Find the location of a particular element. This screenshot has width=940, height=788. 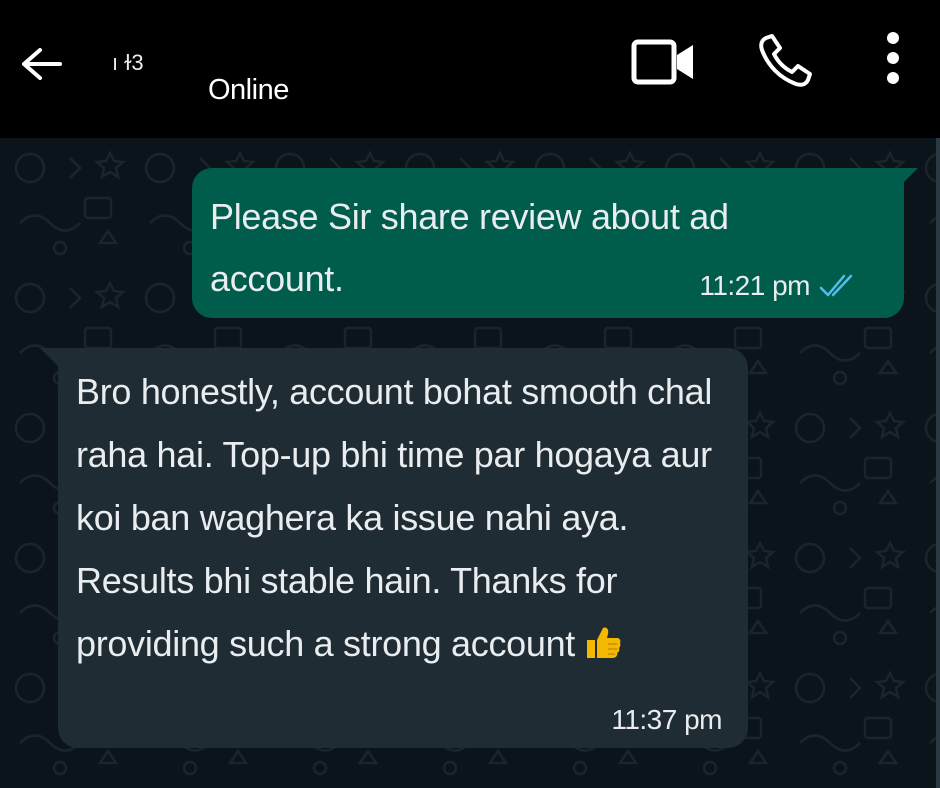

online-status: Online is located at coordinates (248, 90).